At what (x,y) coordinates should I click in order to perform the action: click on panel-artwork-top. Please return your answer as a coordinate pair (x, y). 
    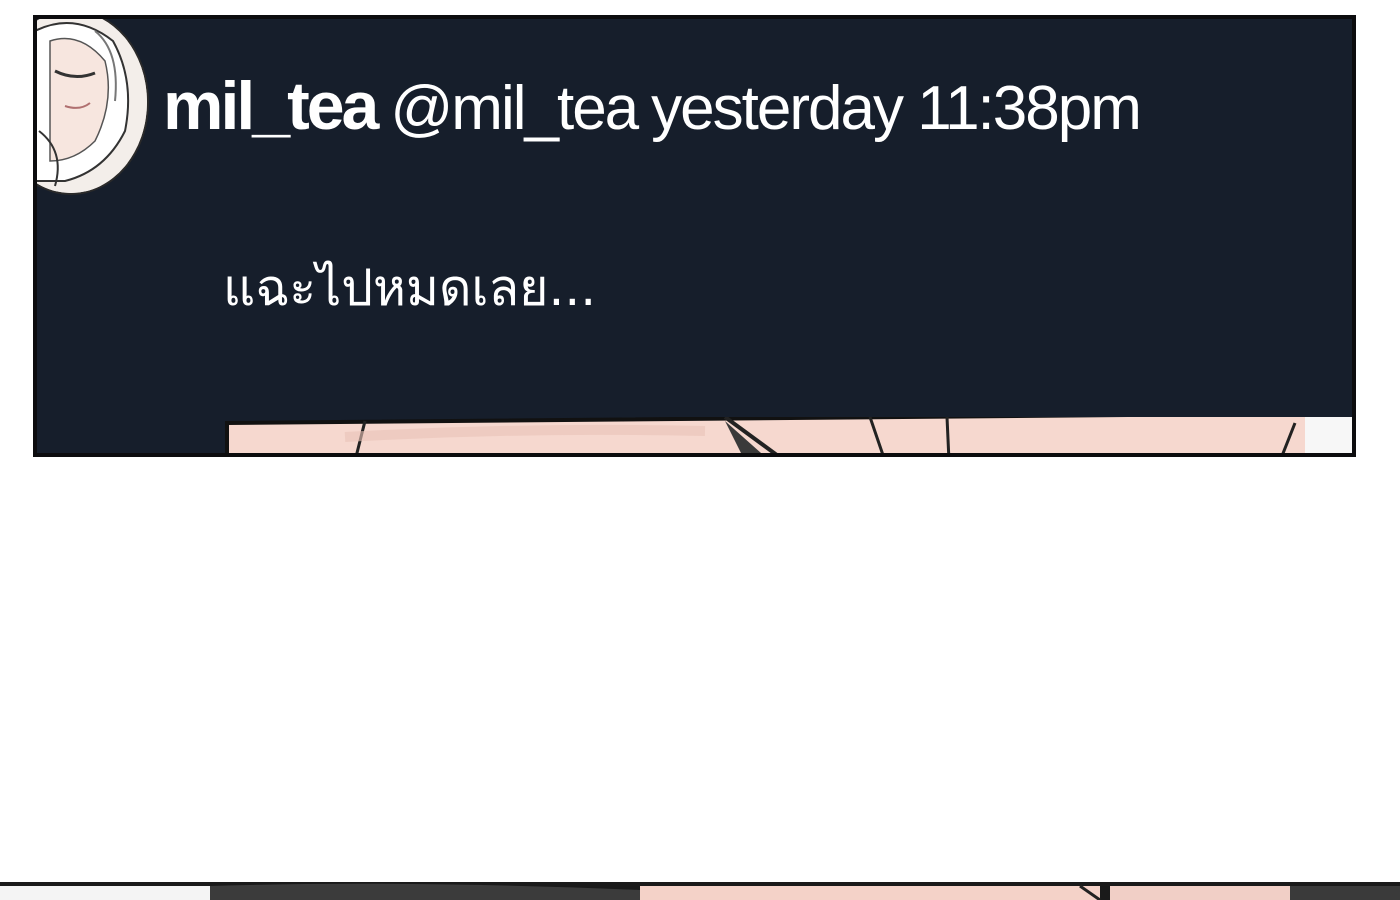
    Looking at the image, I should click on (788, 435).